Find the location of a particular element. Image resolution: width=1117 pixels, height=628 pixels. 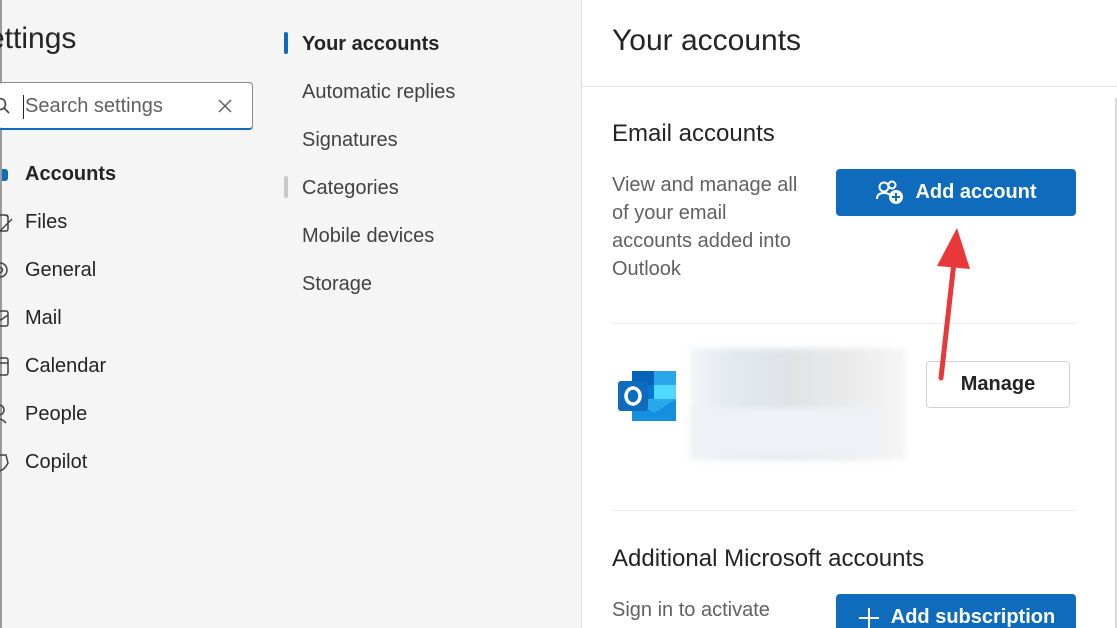

subnav-label: Categories is located at coordinates (350, 187).